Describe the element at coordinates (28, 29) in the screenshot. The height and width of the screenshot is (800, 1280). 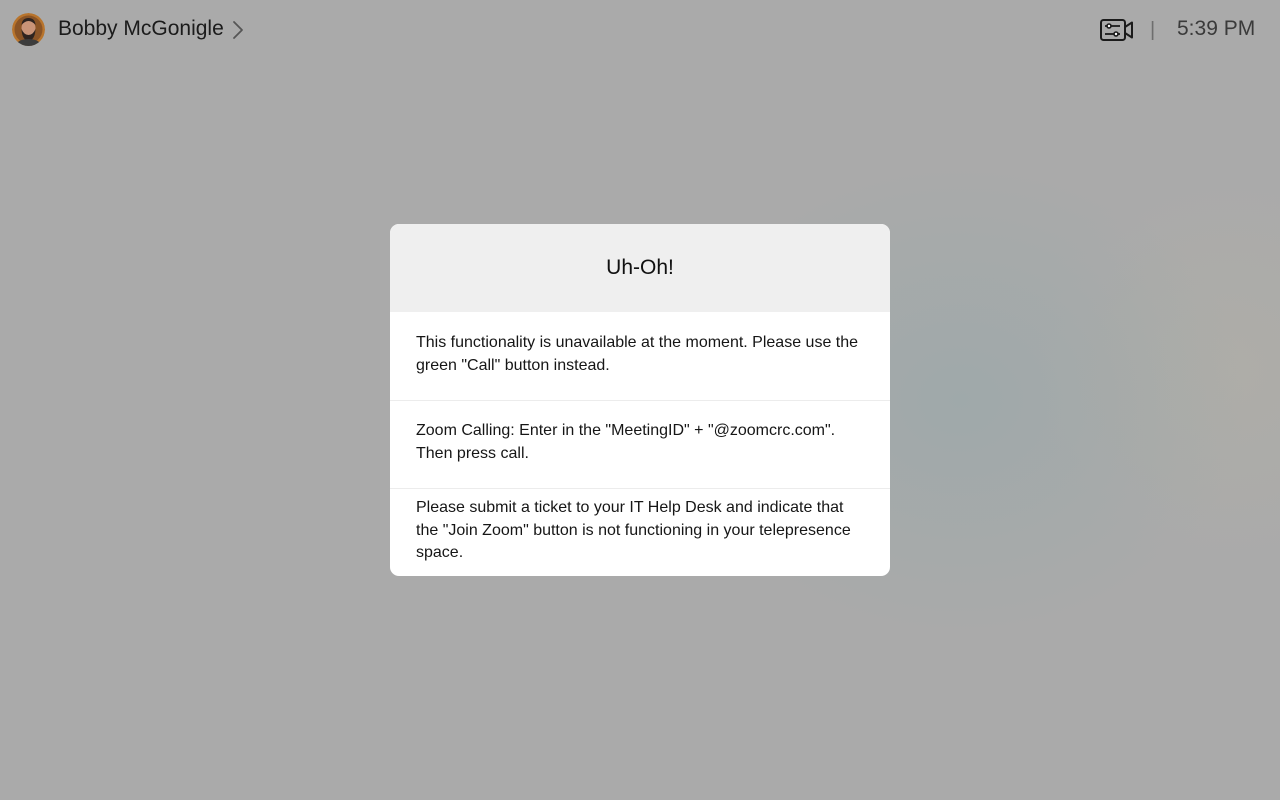
I see `user-avatar` at that location.